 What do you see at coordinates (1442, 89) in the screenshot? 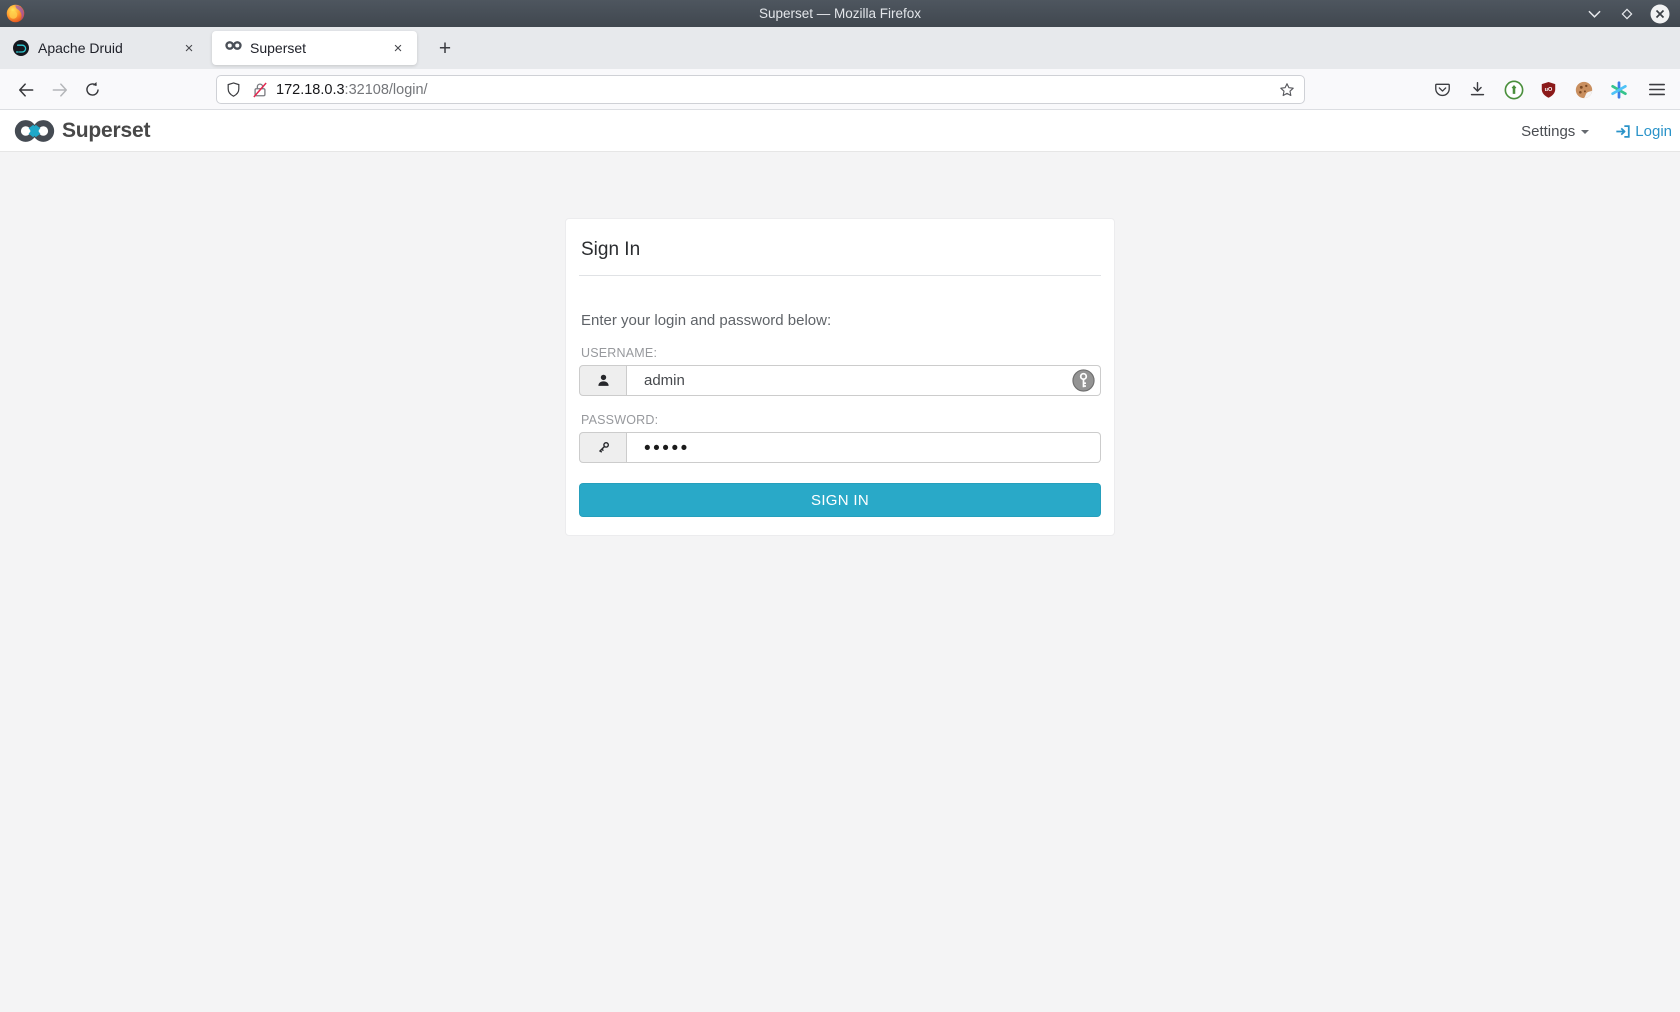
I see `pocket-icon` at bounding box center [1442, 89].